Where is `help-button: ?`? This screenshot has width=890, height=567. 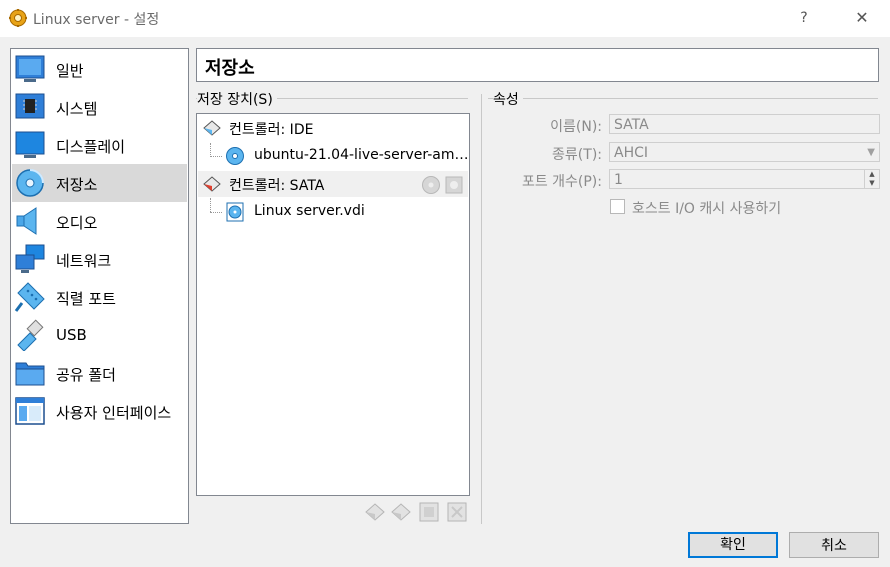 help-button: ? is located at coordinates (804, 18).